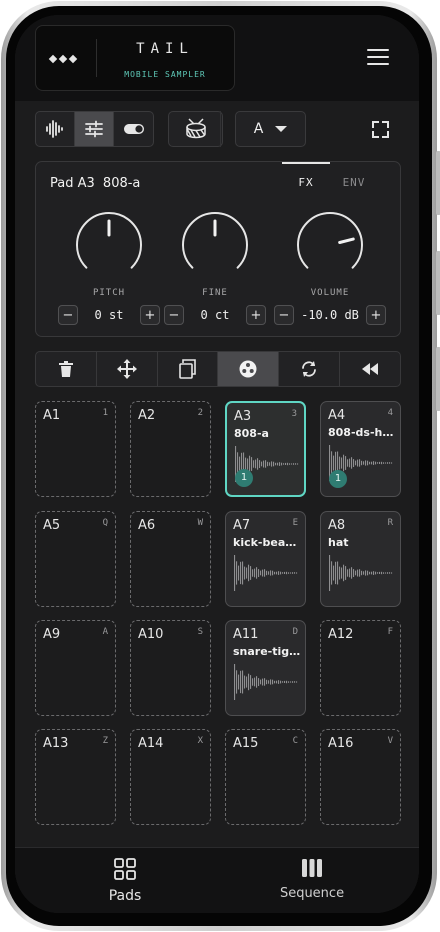 The image size is (440, 932). Describe the element at coordinates (151, 634) in the screenshot. I see `pad-id: A10` at that location.